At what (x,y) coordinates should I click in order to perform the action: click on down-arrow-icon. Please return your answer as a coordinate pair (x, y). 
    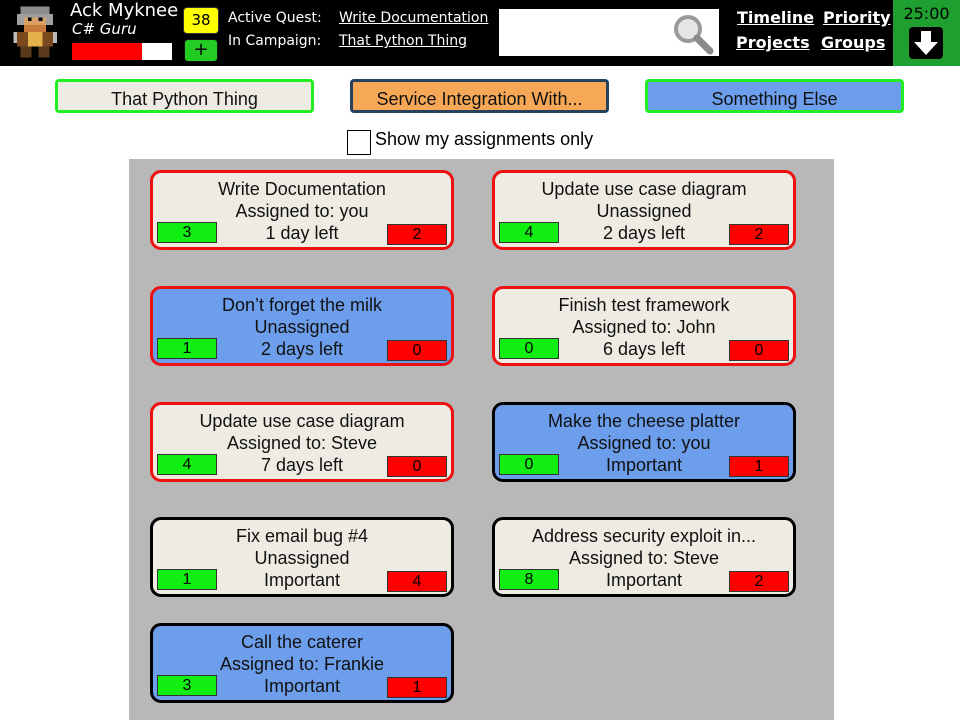
    Looking at the image, I should click on (926, 43).